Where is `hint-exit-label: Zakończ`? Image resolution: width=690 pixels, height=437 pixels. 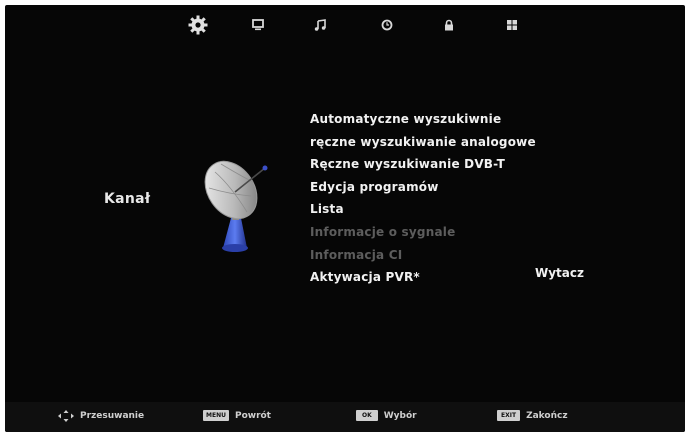
hint-exit-label: Zakończ is located at coordinates (547, 415).